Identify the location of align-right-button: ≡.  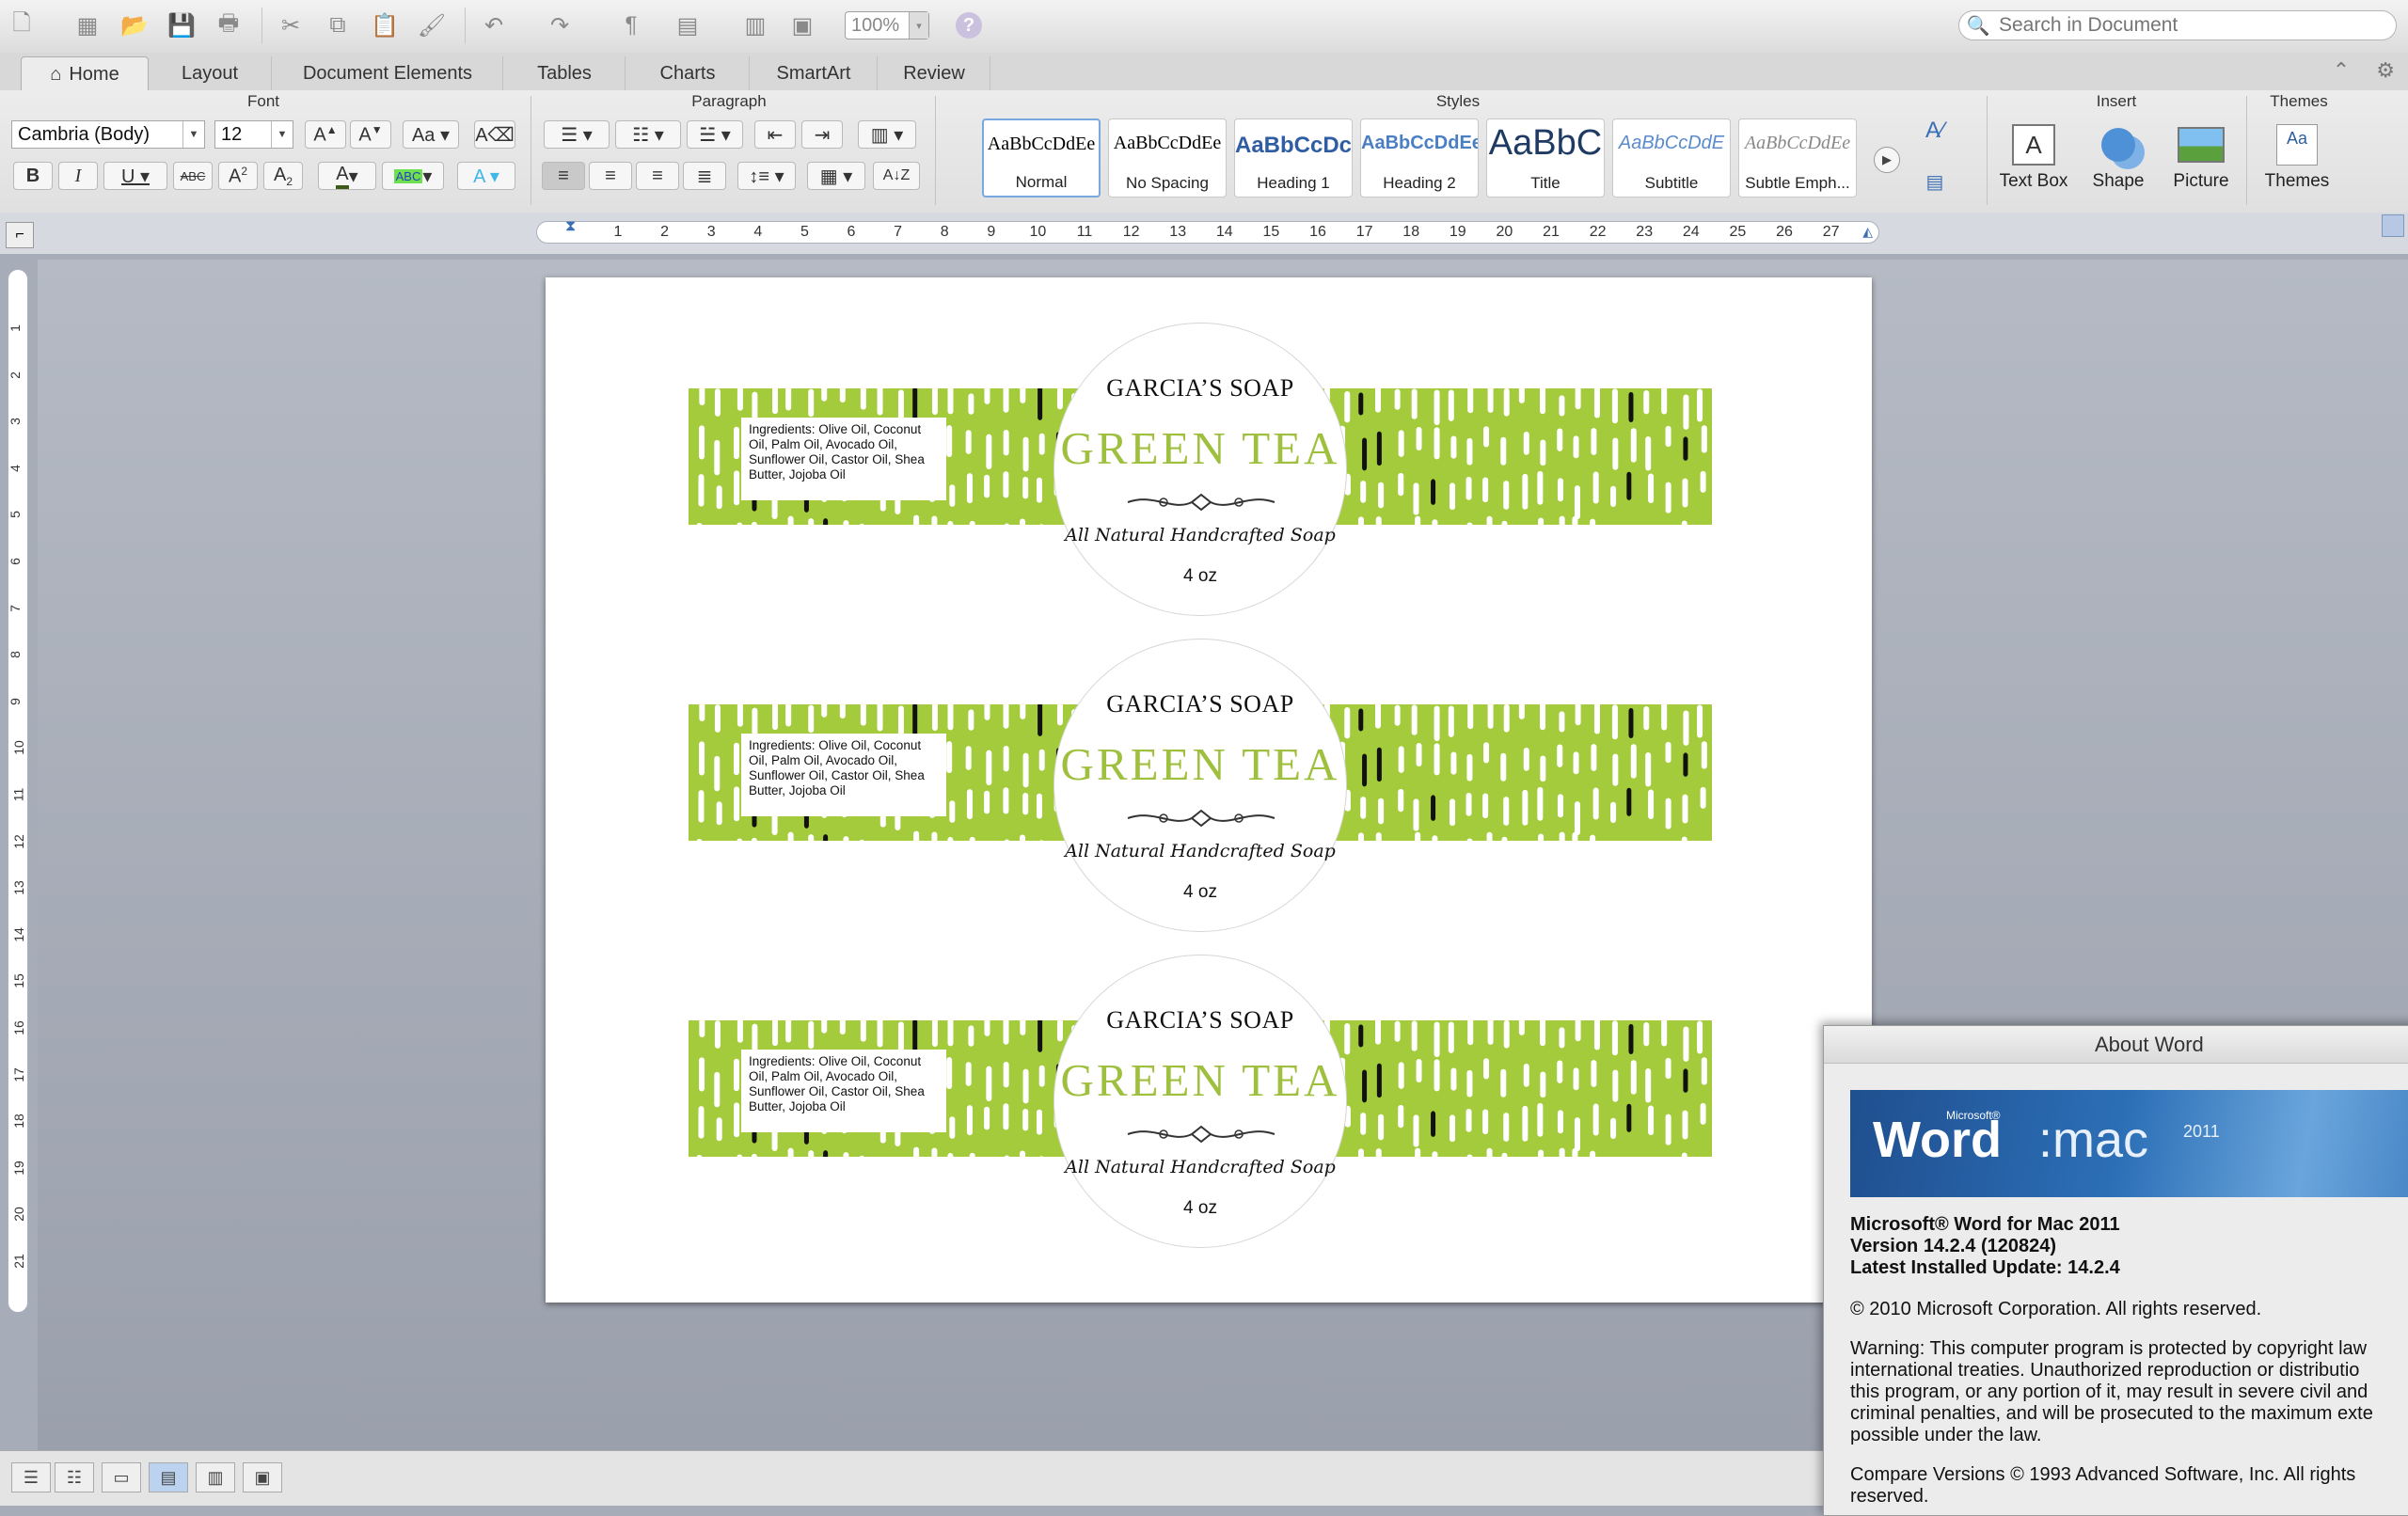
(657, 176).